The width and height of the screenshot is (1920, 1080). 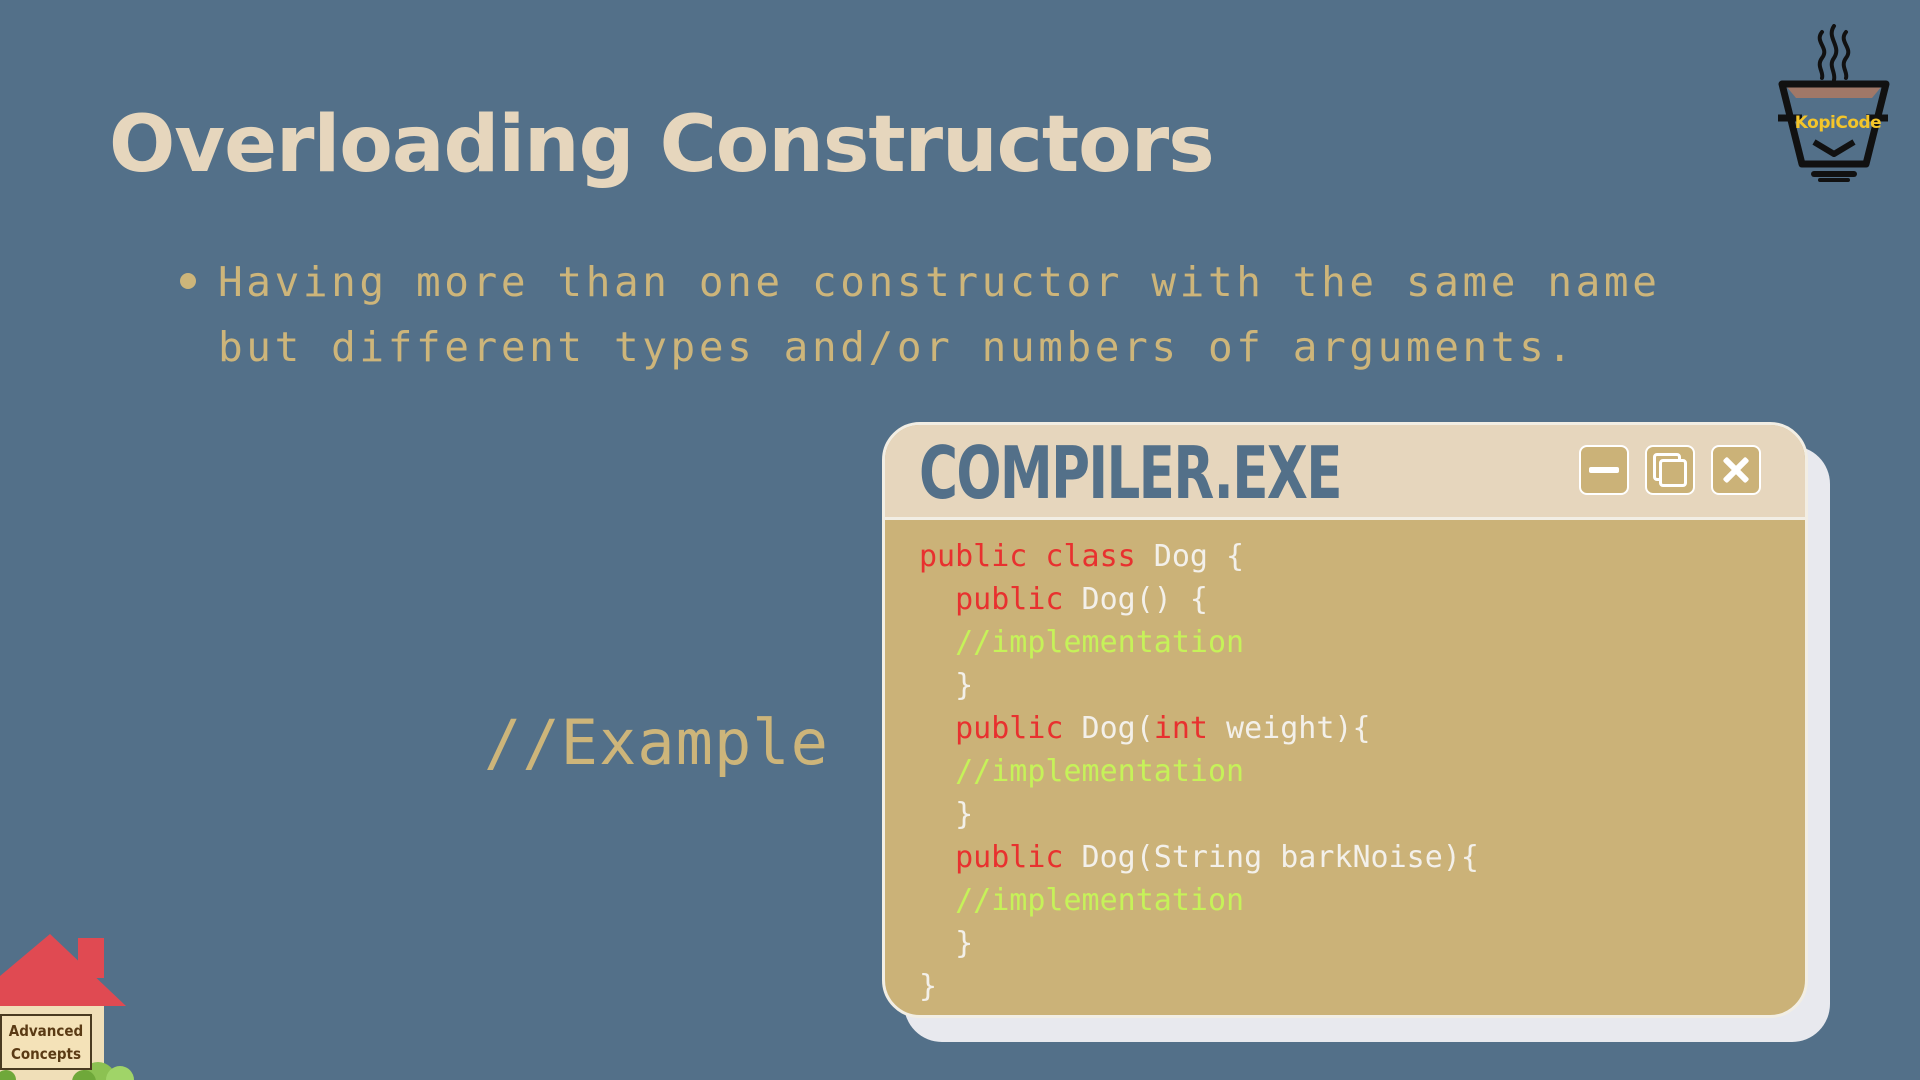 What do you see at coordinates (1190, 556) in the screenshot?
I see `code-token: Dog {` at bounding box center [1190, 556].